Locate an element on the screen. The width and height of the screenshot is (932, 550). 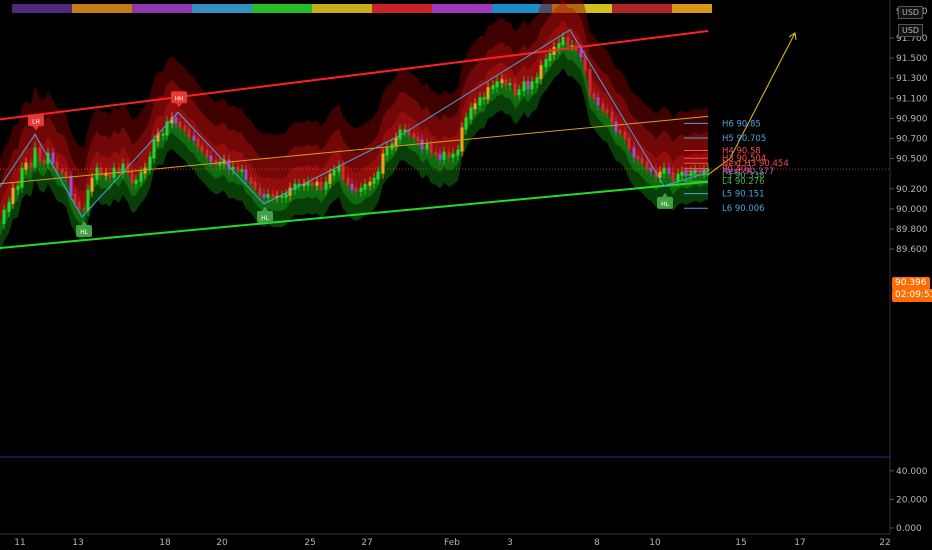
price-axis-label: 90.500 is located at coordinates (912, 160).